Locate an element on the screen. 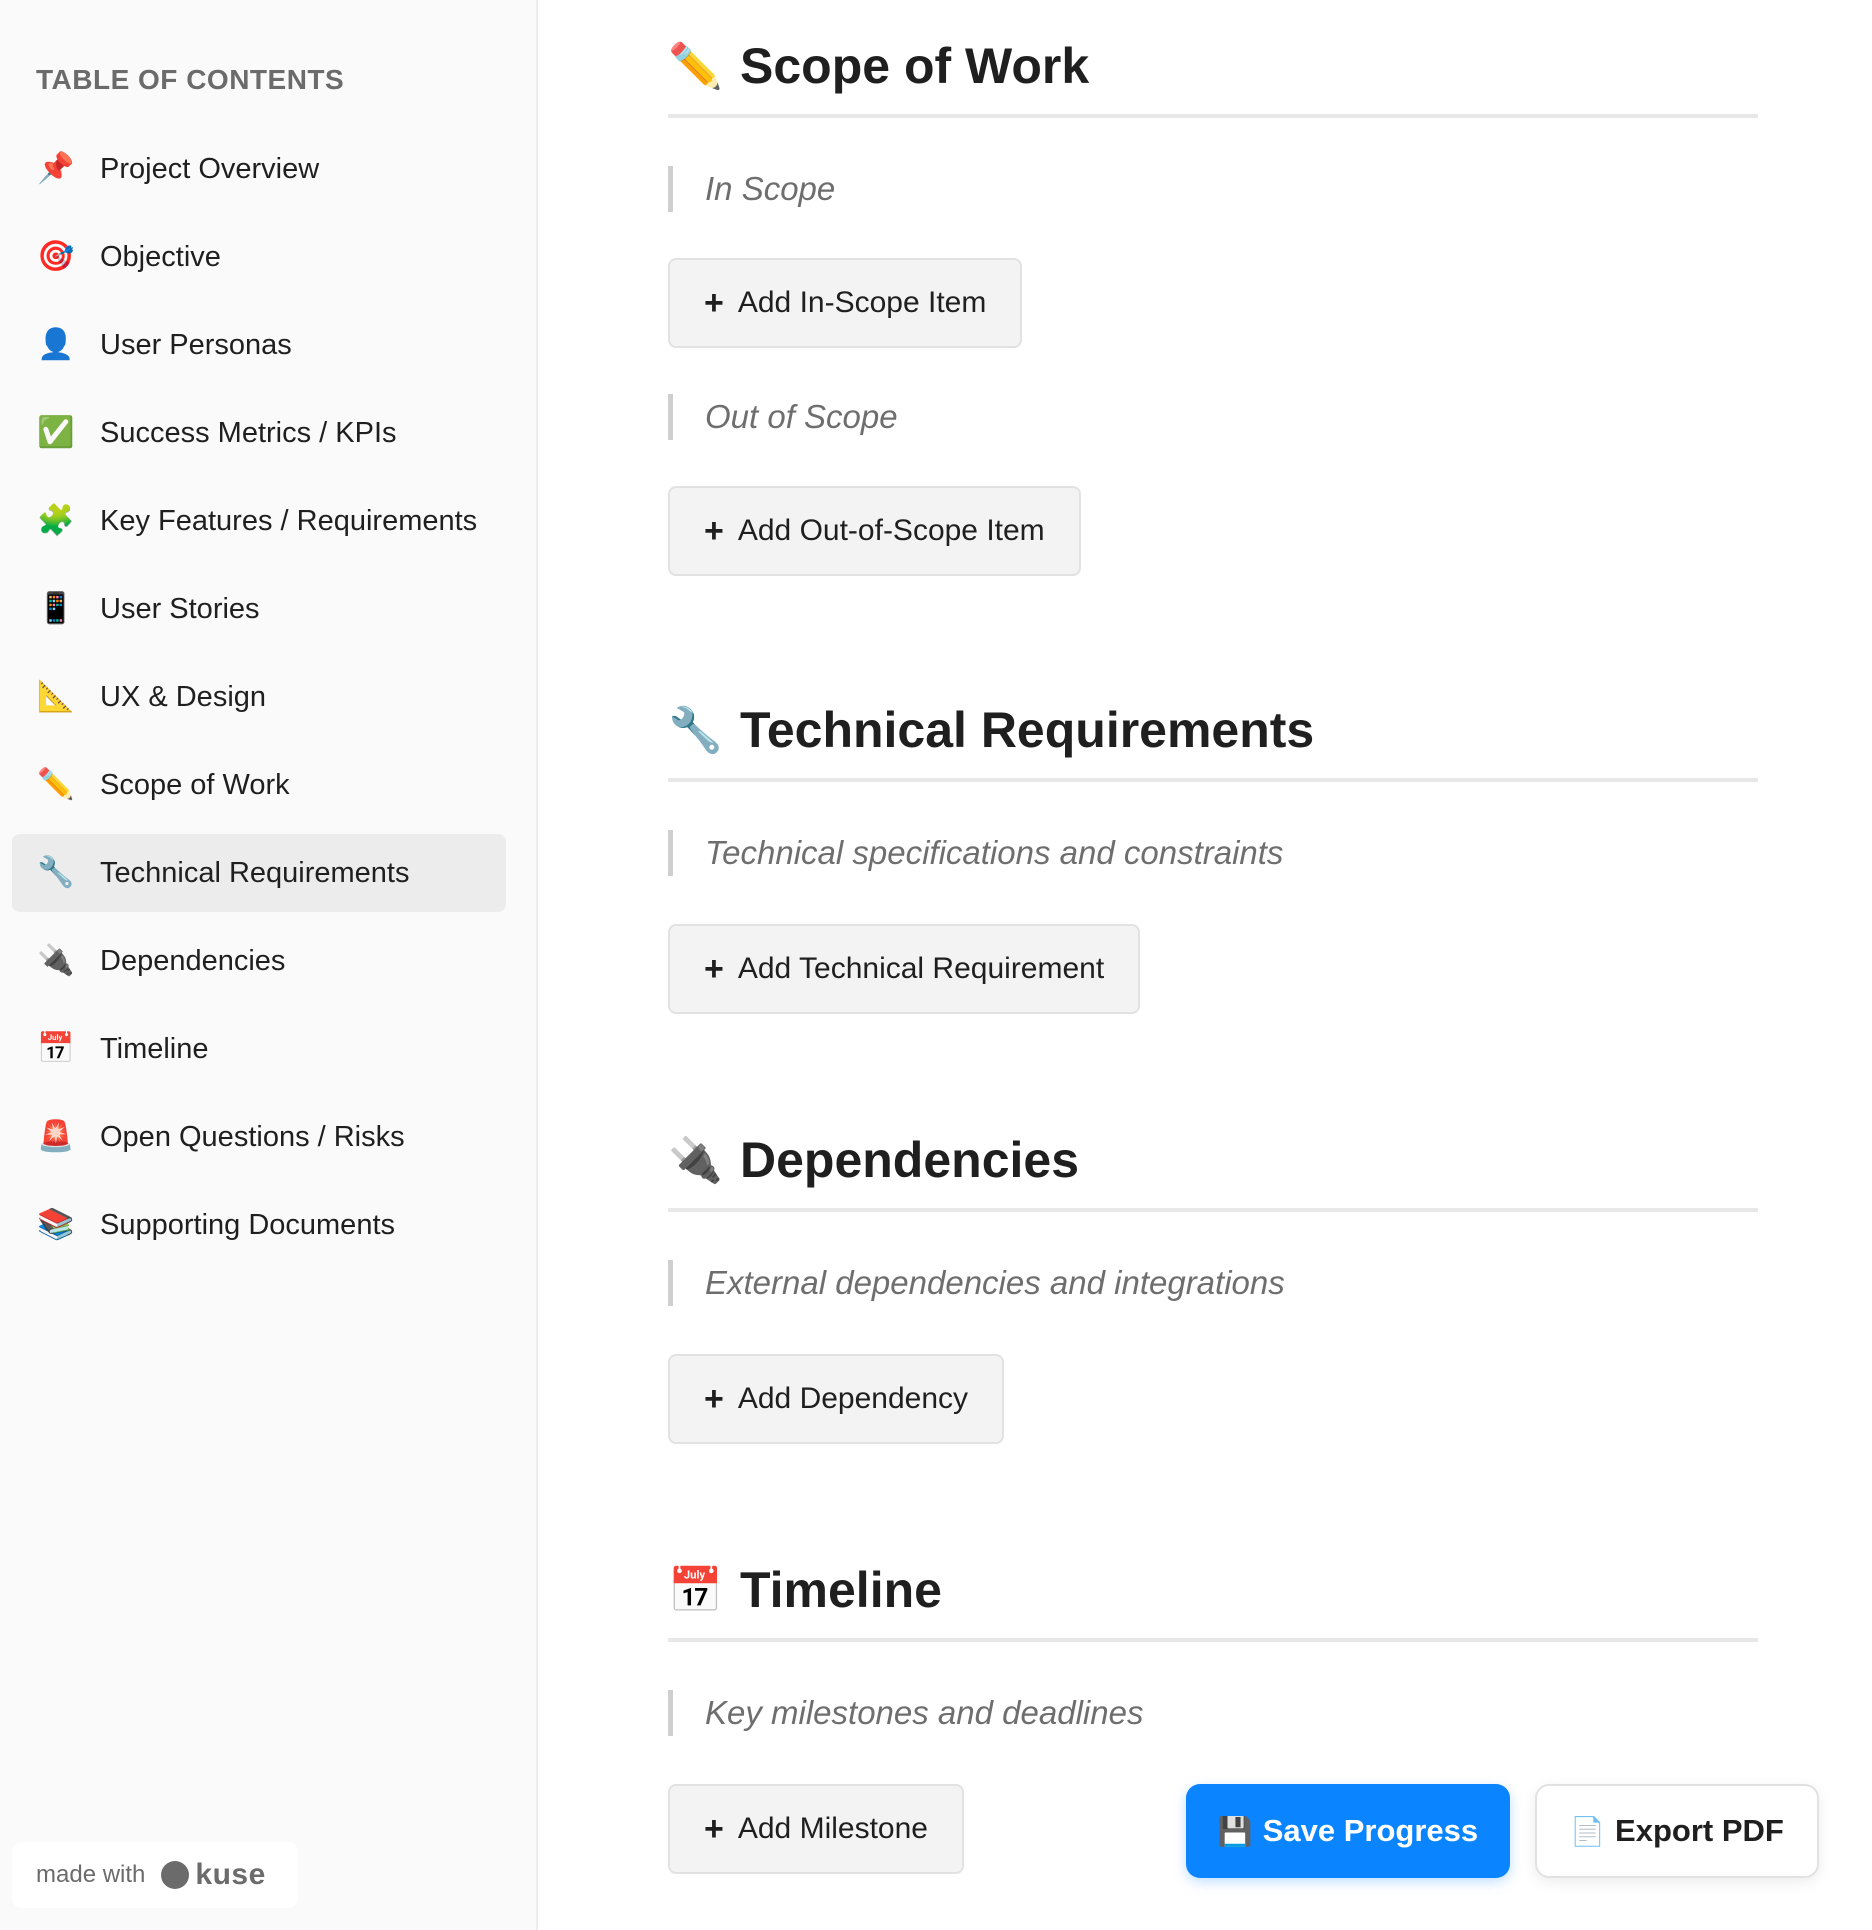 This screenshot has width=1872, height=1930. button-label: Add Milestone is located at coordinates (832, 1828).